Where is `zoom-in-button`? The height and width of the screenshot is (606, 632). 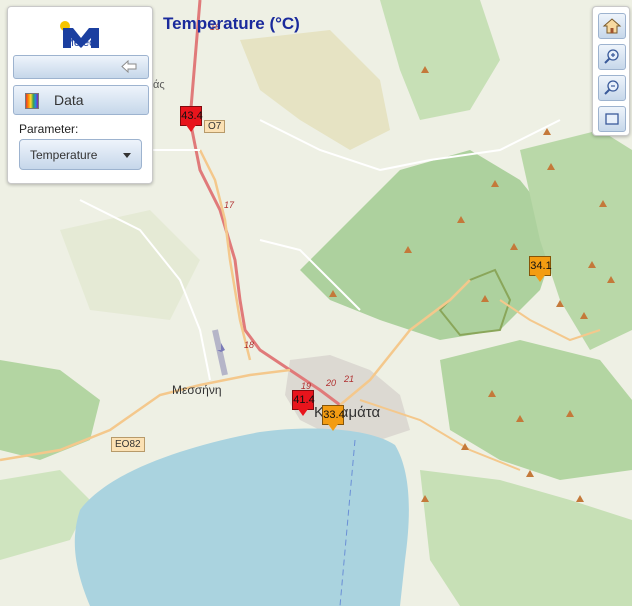
zoom-in-button is located at coordinates (612, 57).